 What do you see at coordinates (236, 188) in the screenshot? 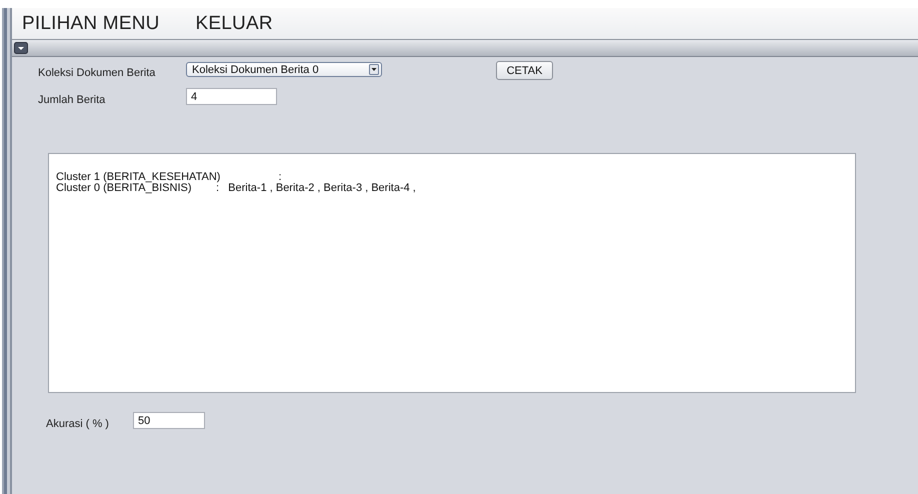
I see `cluster-line: Cluster 0 (BERITA_BISNIS) : Berita-1 , Berita-2 , Berita-3 , Berita-4 ,` at bounding box center [236, 188].